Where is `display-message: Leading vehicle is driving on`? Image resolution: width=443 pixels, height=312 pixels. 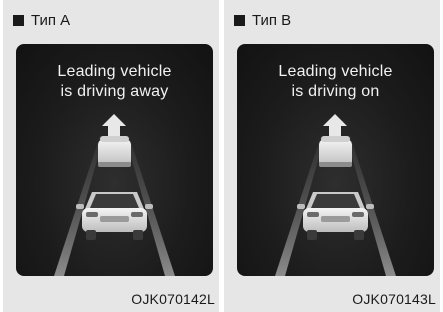 display-message: Leading vehicle is driving on is located at coordinates (335, 82).